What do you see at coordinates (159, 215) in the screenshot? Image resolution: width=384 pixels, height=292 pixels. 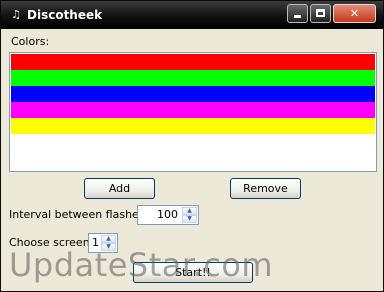 I see `interval-value: 100` at bounding box center [159, 215].